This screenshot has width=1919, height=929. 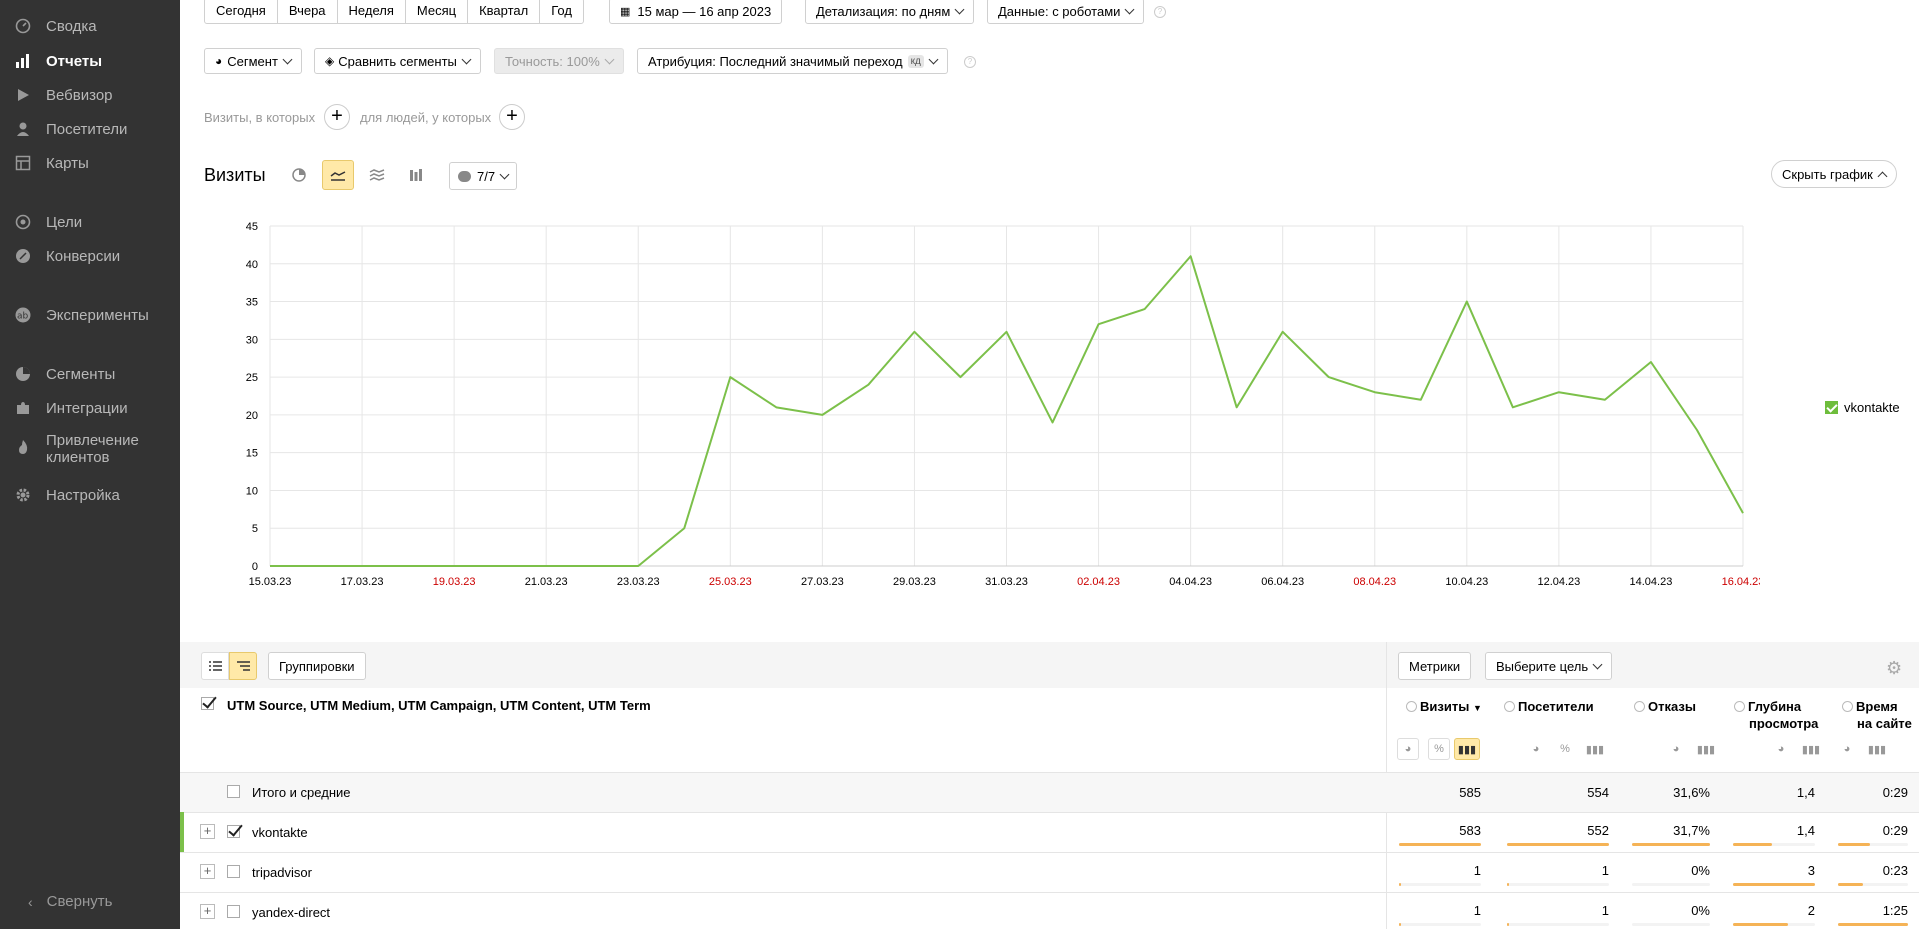 What do you see at coordinates (1877, 749) in the screenshot?
I see `time-bar-toggle: ▮▮▮` at bounding box center [1877, 749].